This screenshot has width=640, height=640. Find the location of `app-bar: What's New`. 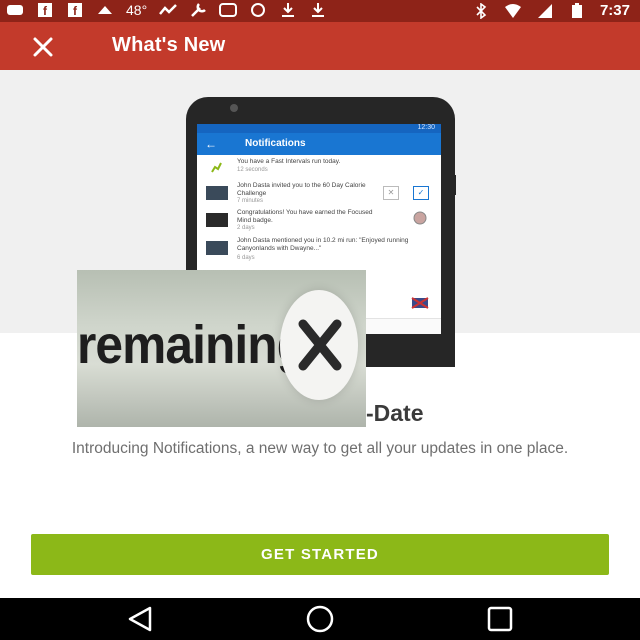

app-bar: What's New is located at coordinates (320, 46).